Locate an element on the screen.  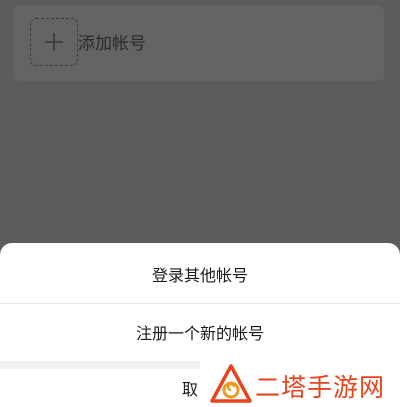
add-account-button is located at coordinates (54, 42).